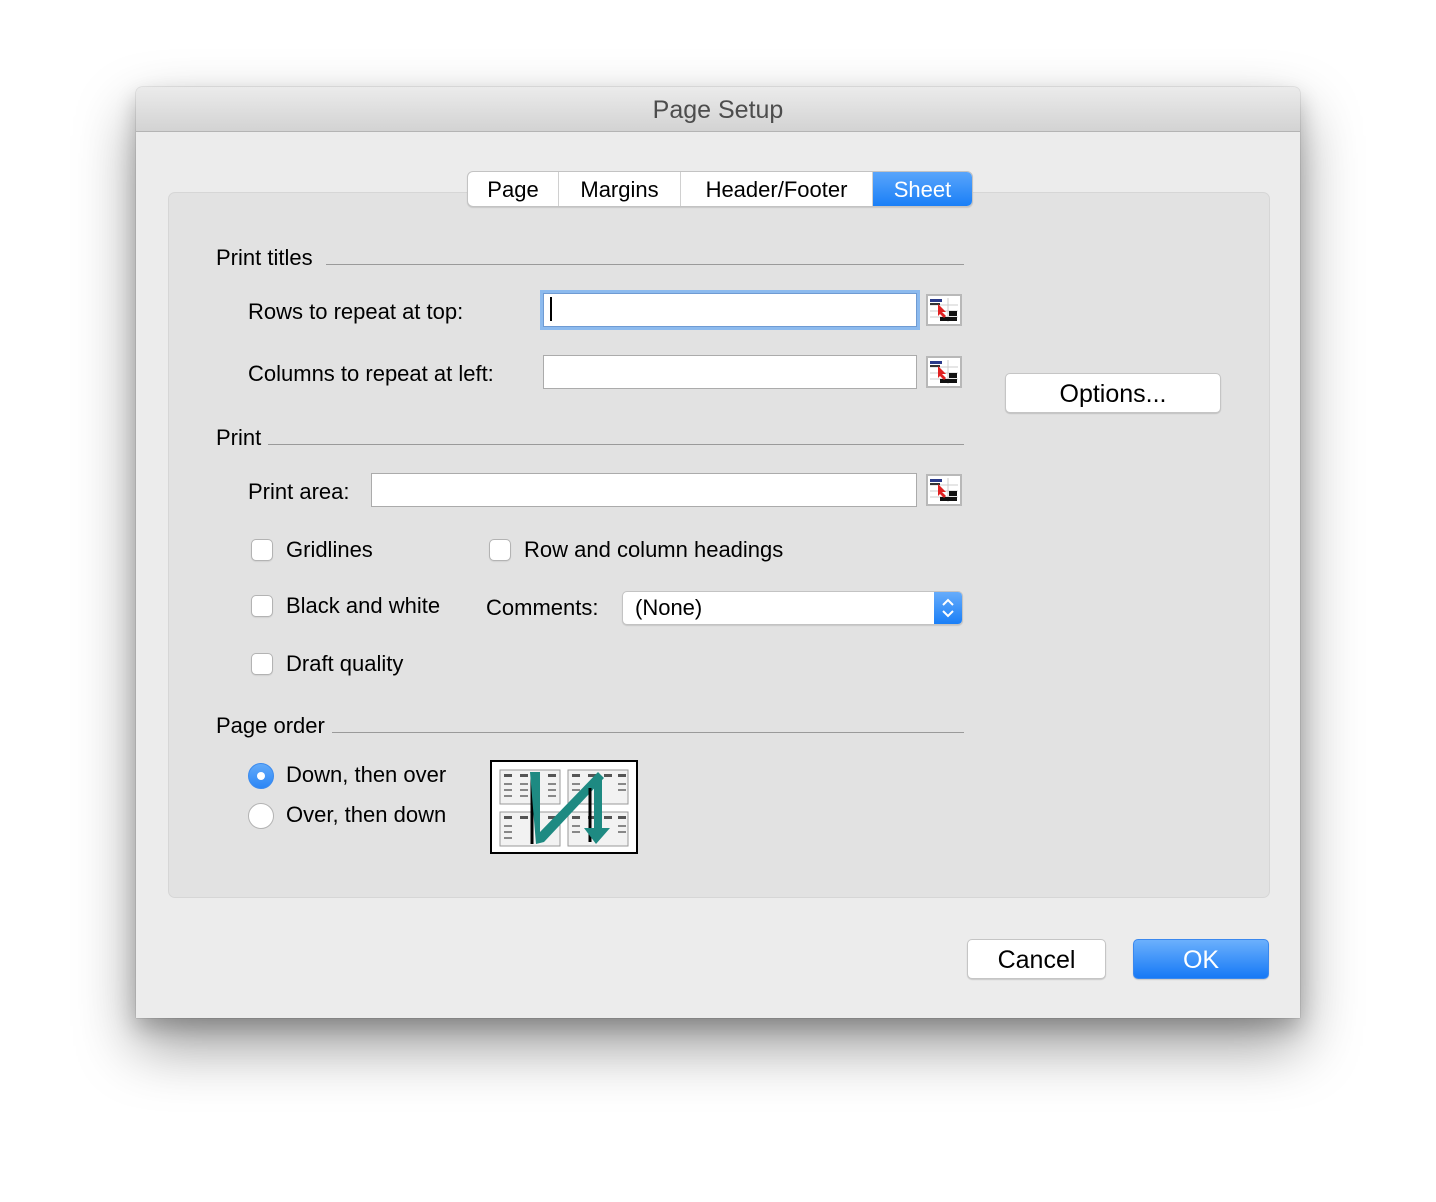 The width and height of the screenshot is (1436, 1202). What do you see at coordinates (944, 490) in the screenshot?
I see `print-area-range-picker-icon` at bounding box center [944, 490].